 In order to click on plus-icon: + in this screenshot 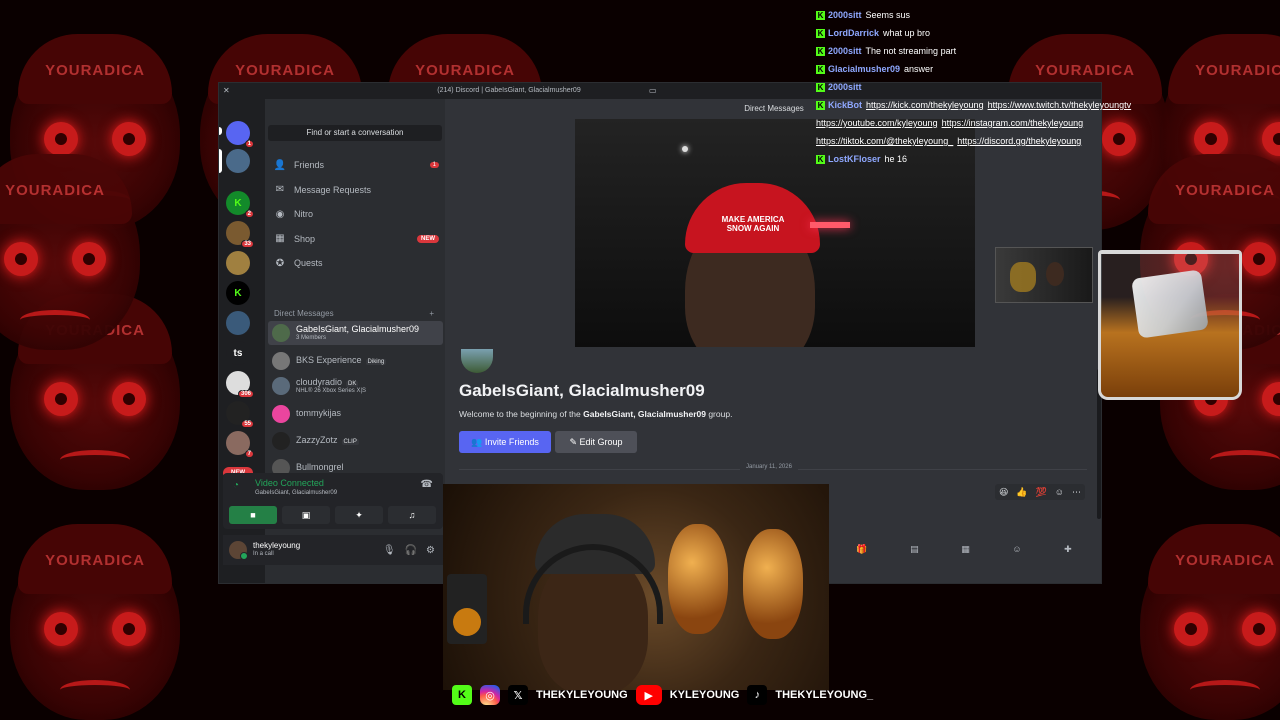, I will do `click(431, 313)`.